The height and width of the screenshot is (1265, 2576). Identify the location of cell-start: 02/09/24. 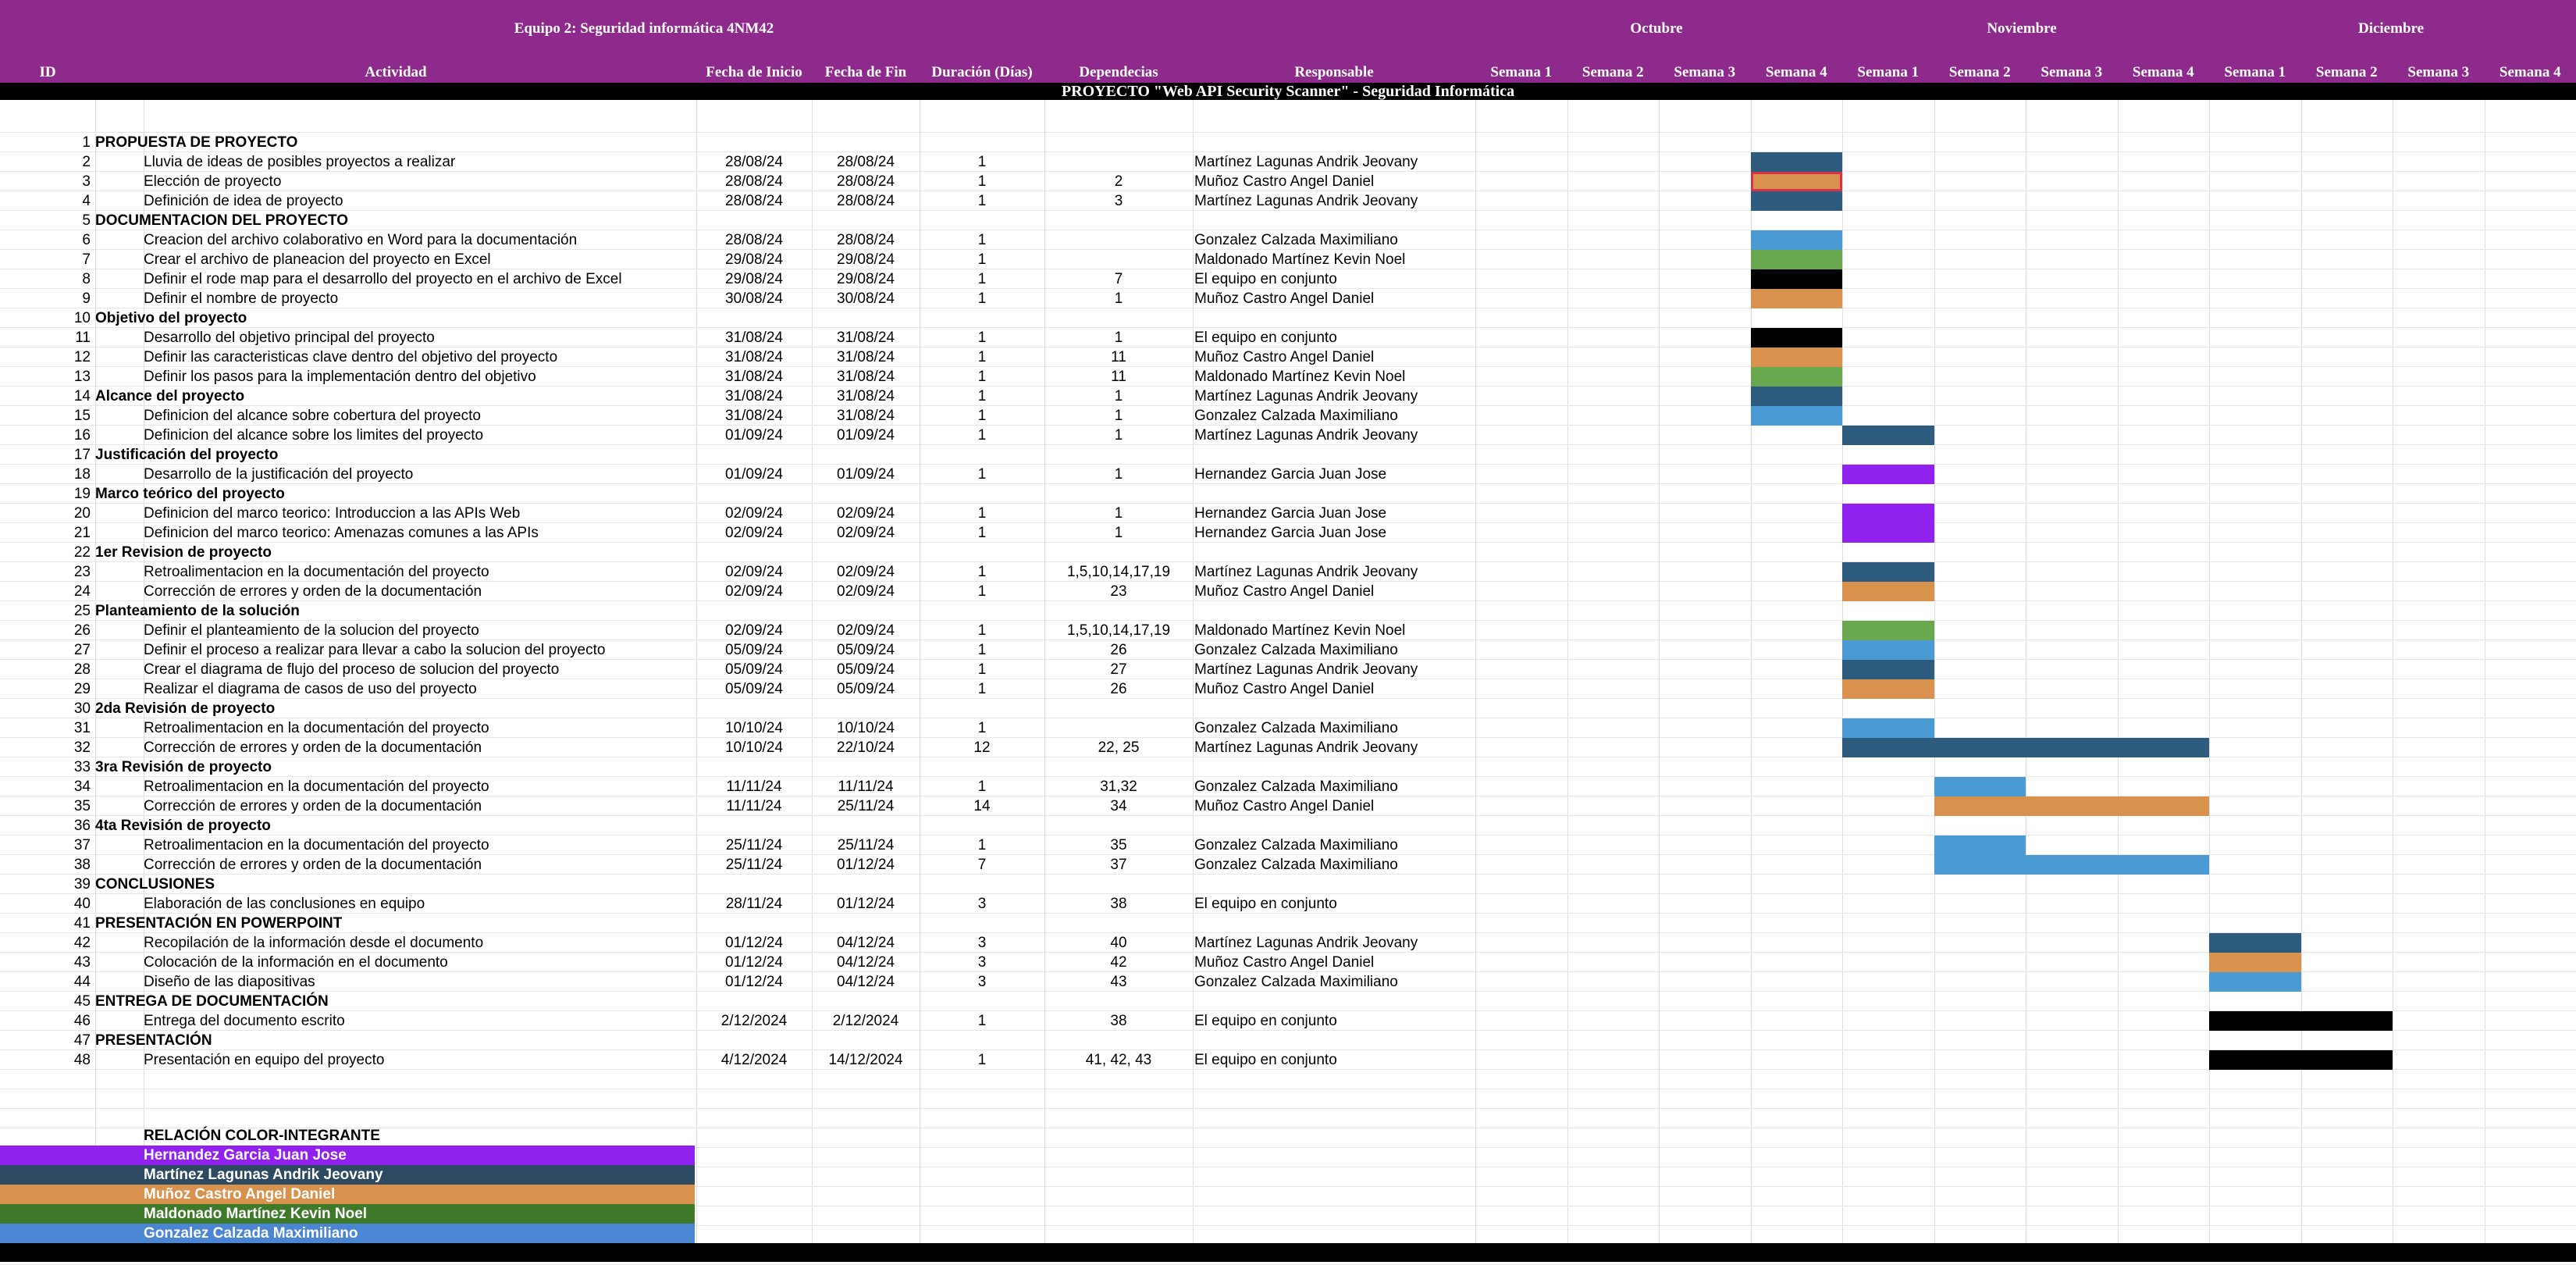
(754, 513).